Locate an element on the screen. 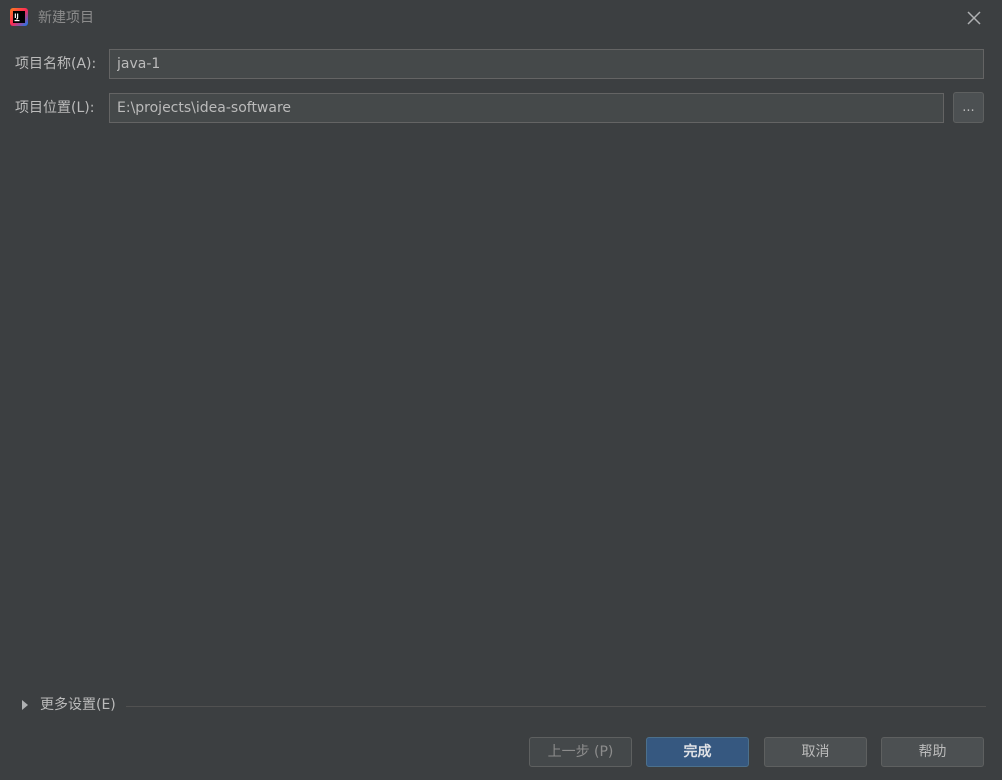 Image resolution: width=1002 pixels, height=780 pixels. svg-text: IJ is located at coordinates (16, 16).